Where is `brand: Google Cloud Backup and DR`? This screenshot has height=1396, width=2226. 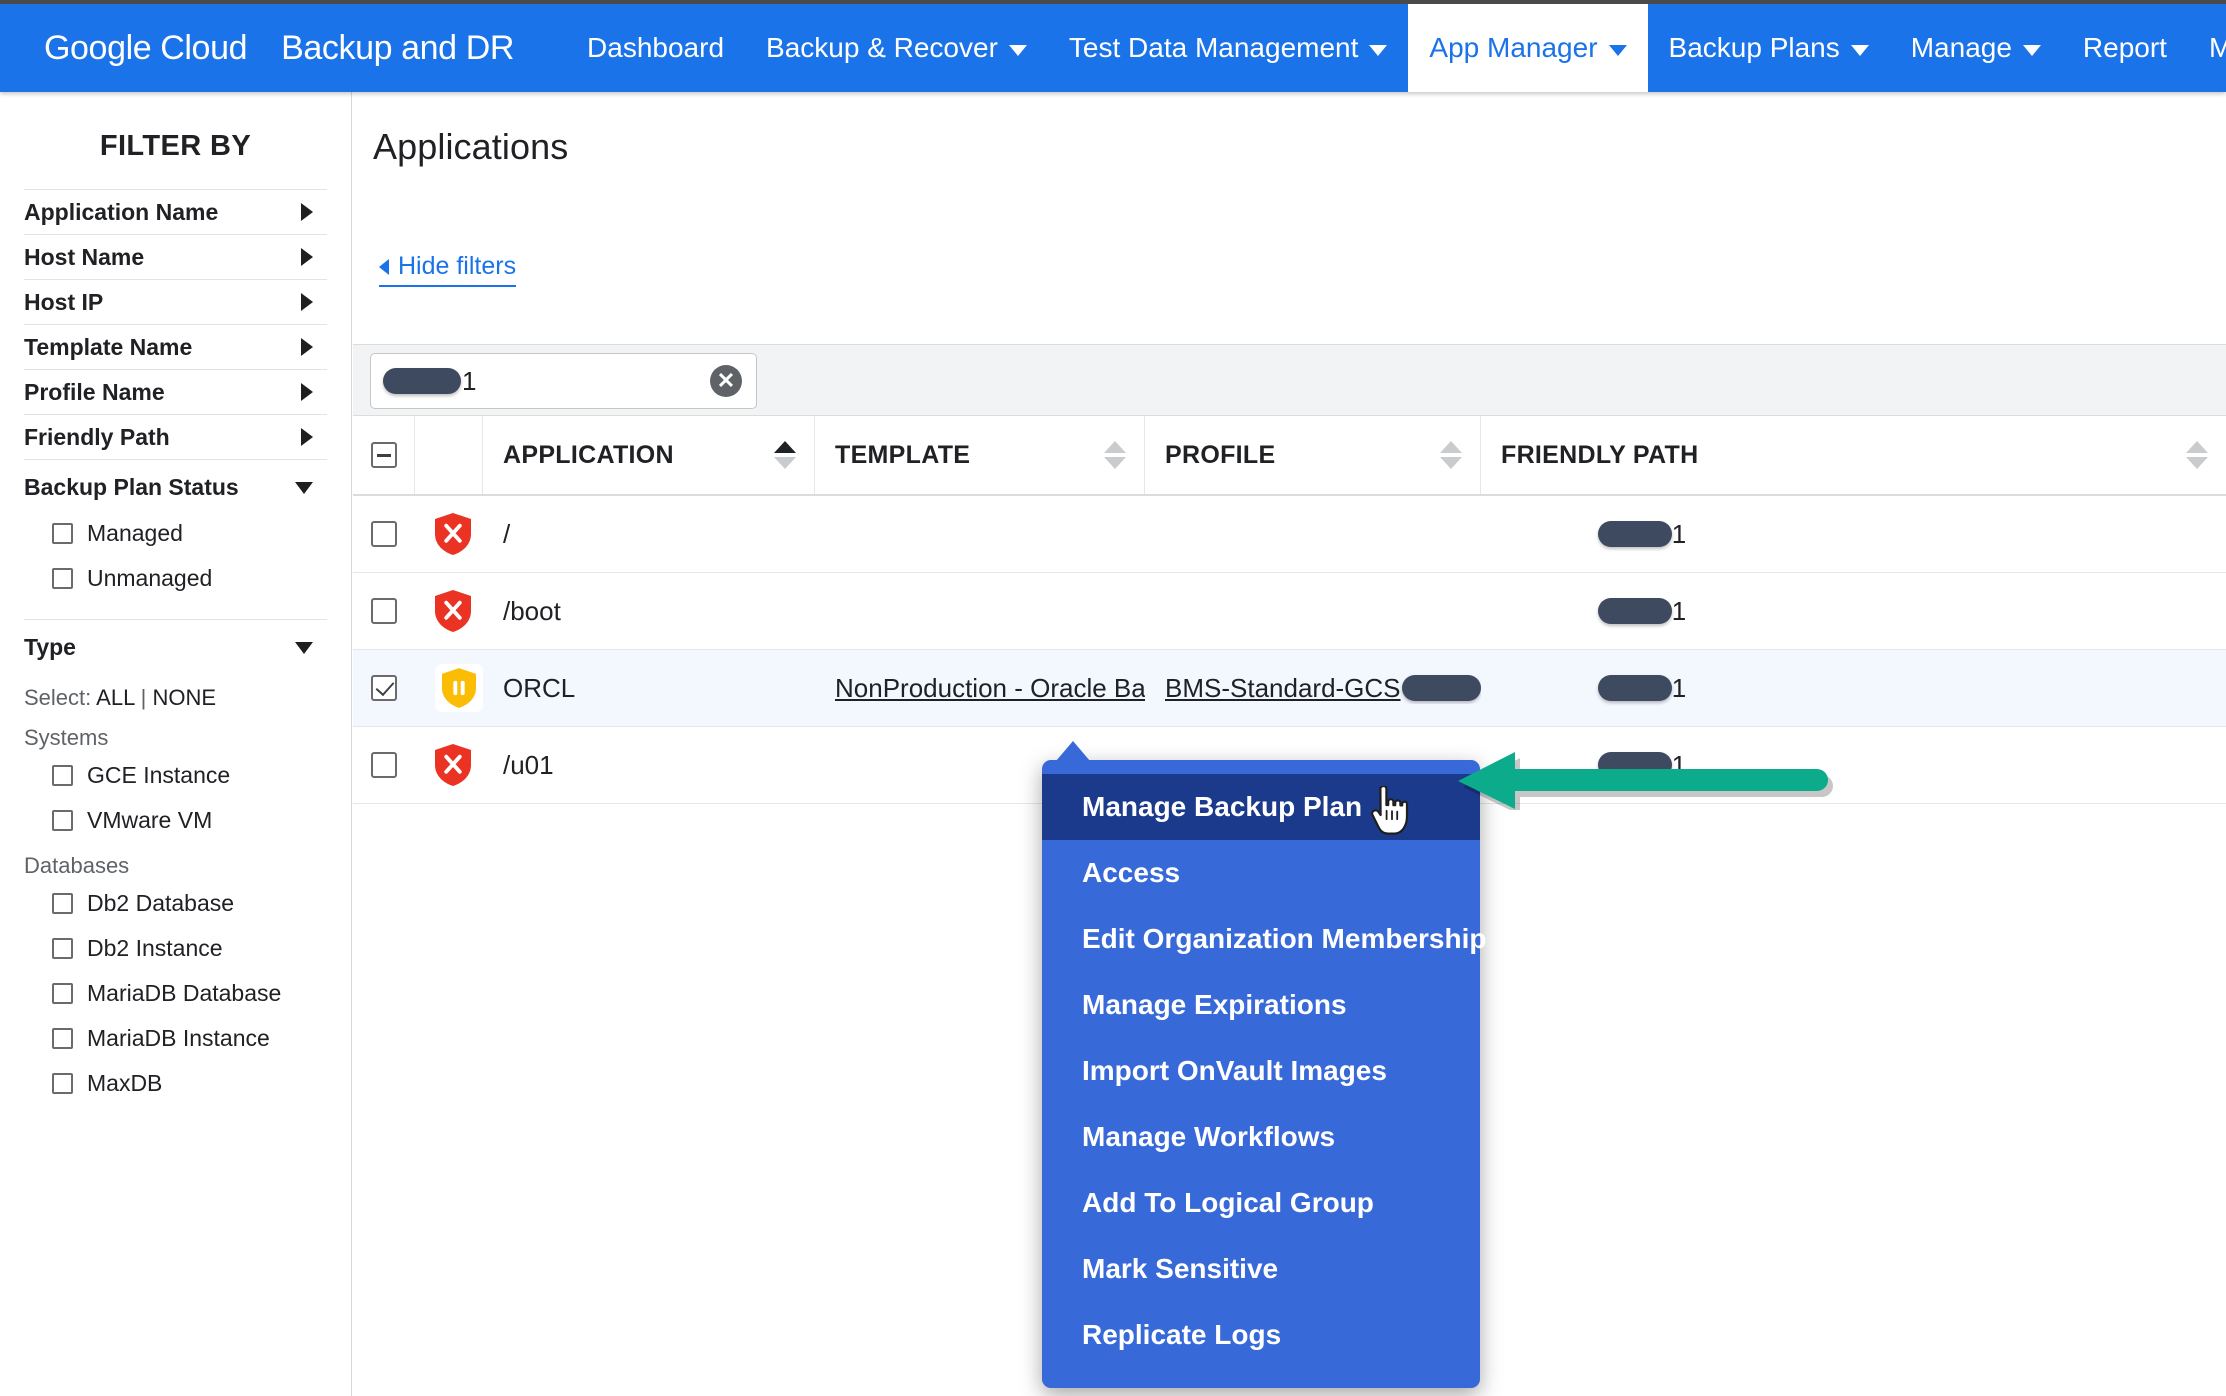
brand: Google Cloud Backup and DR is located at coordinates (257, 48).